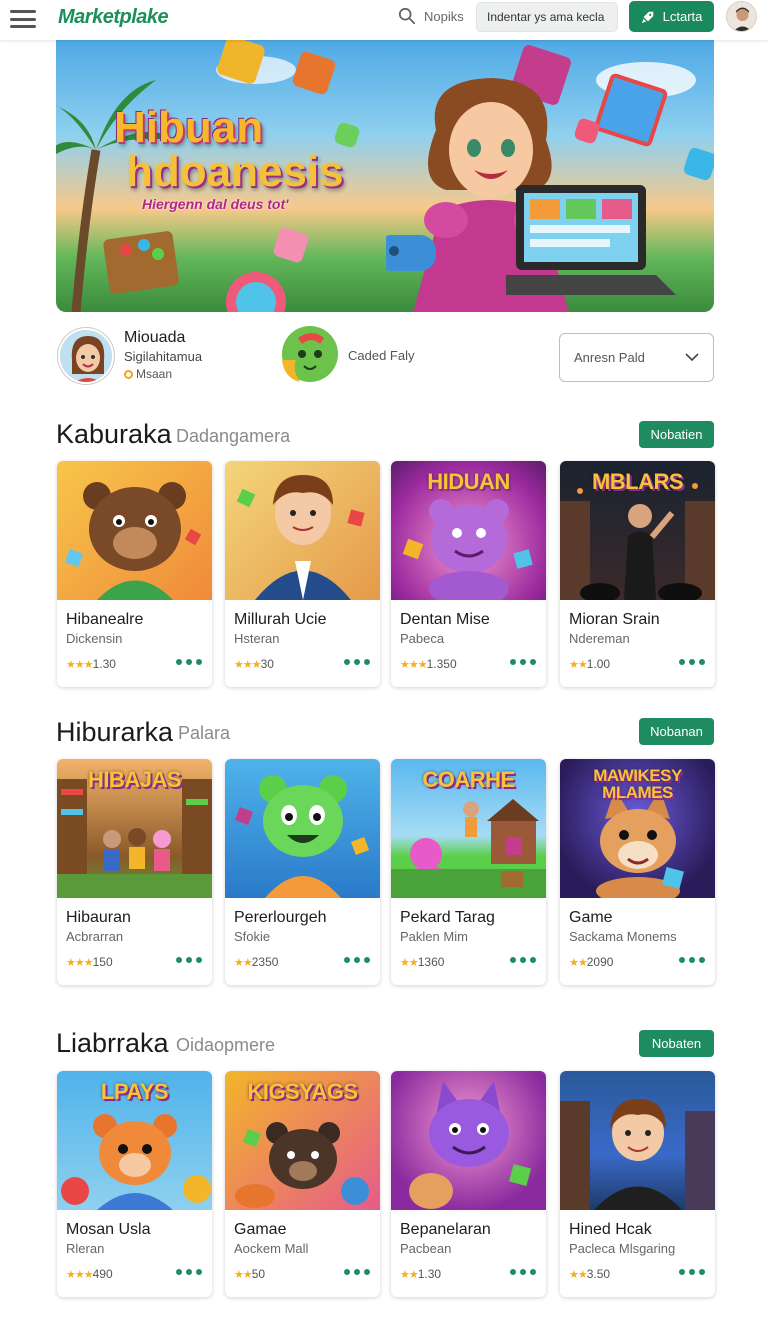 This screenshot has height=1344, width=768. Describe the element at coordinates (309, 354) in the screenshot. I see `featured-logo` at that location.